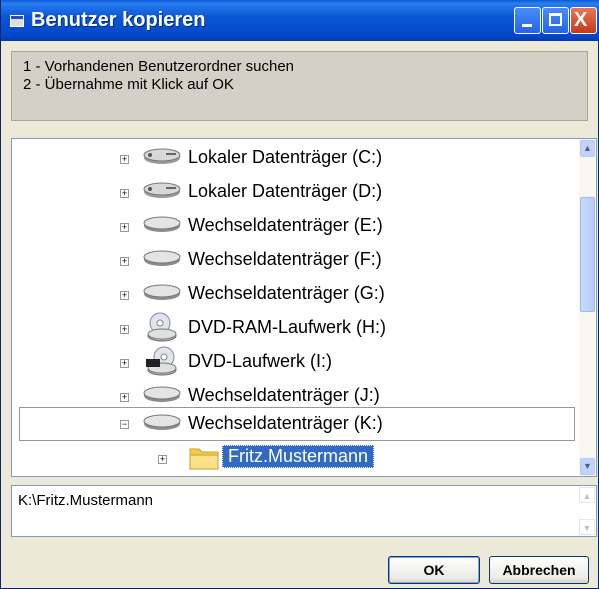 The width and height of the screenshot is (599, 589). I want to click on instruction-line-1: 1 - Vorhandenen Benutzerordner suchen, so click(159, 66).